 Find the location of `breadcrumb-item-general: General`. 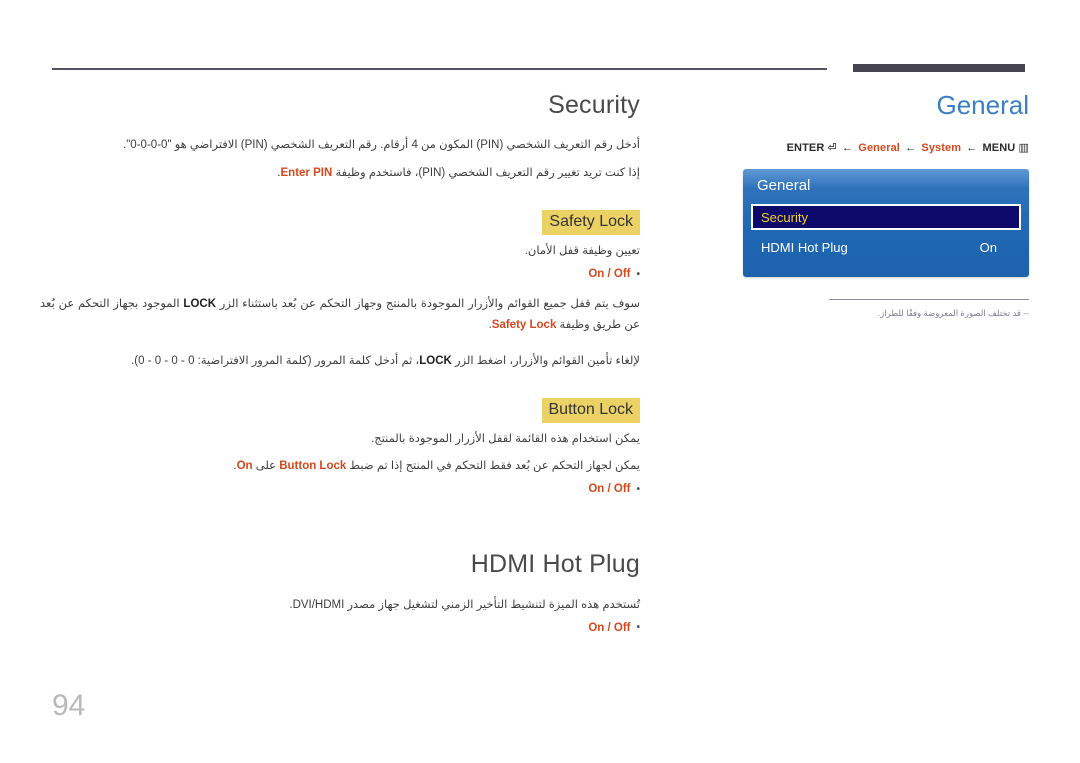

breadcrumb-item-general: General is located at coordinates (879, 148).